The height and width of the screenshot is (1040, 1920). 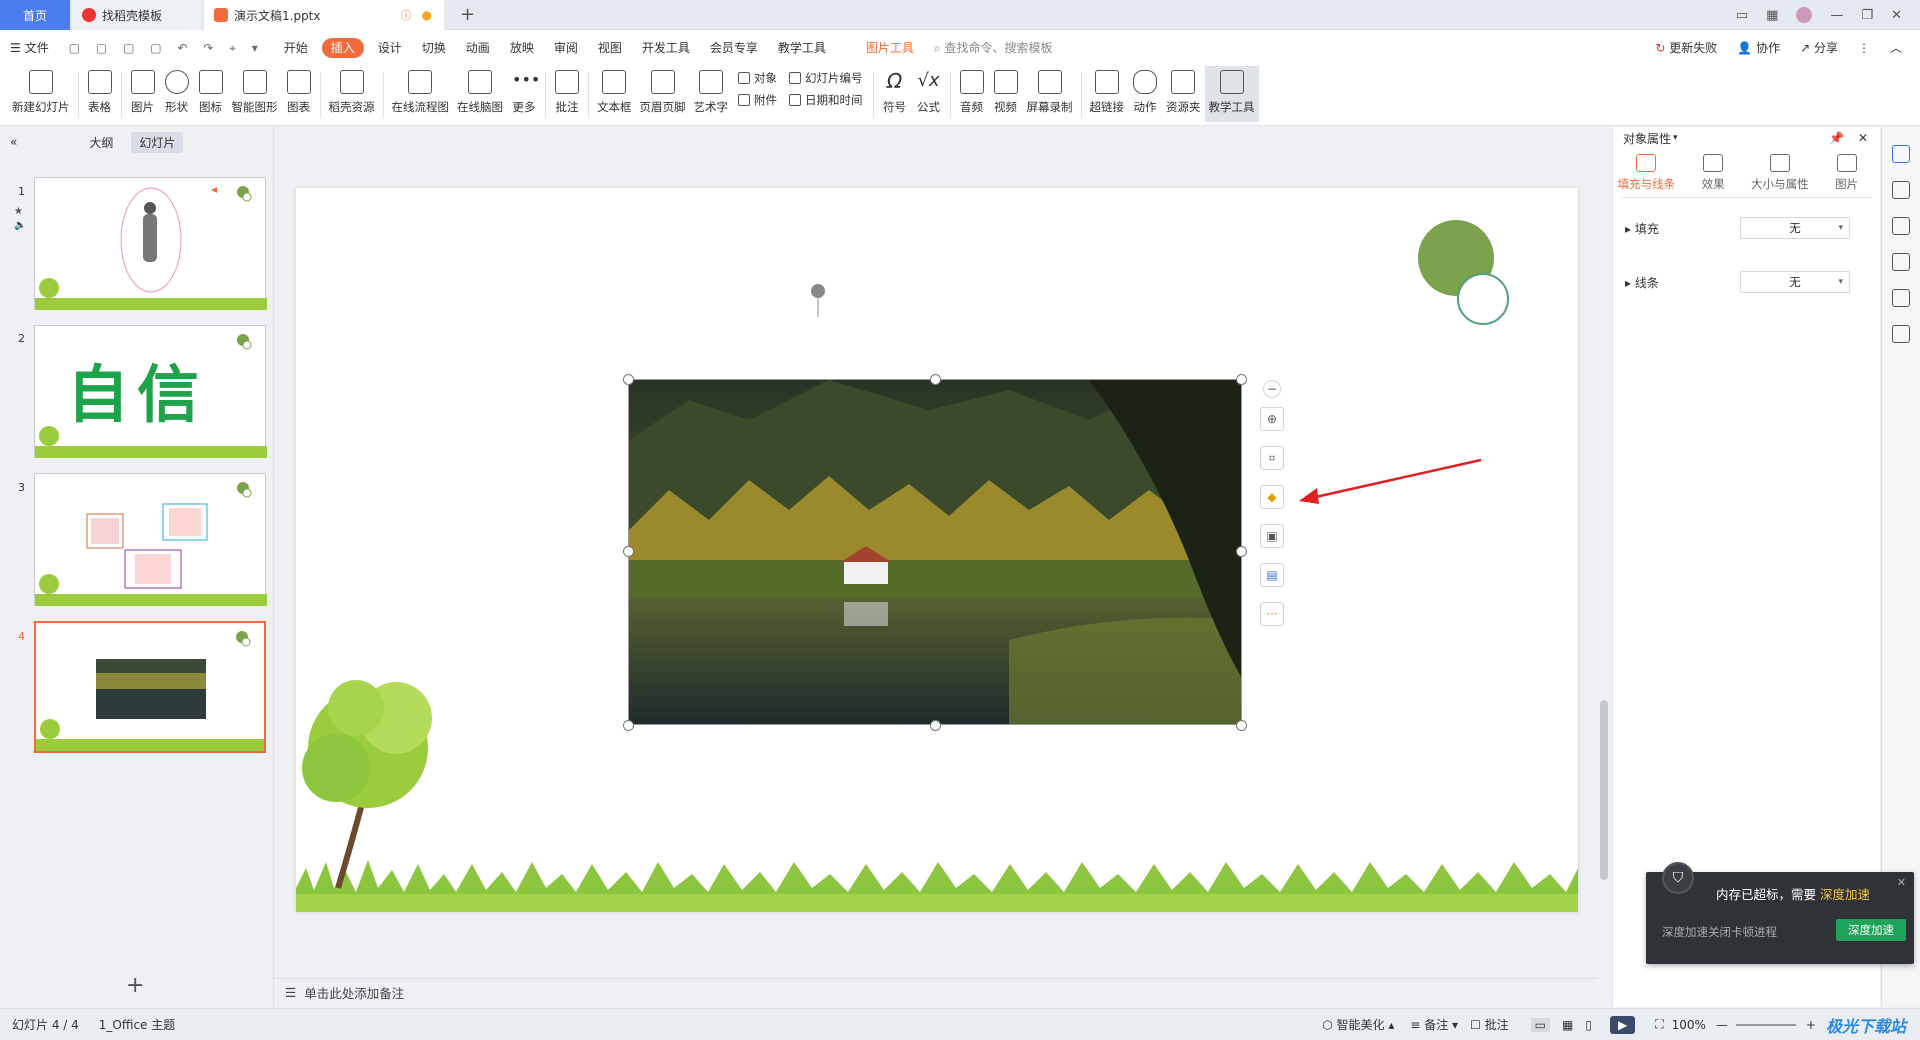 What do you see at coordinates (1867, 15) in the screenshot?
I see `restore-icon: ❐` at bounding box center [1867, 15].